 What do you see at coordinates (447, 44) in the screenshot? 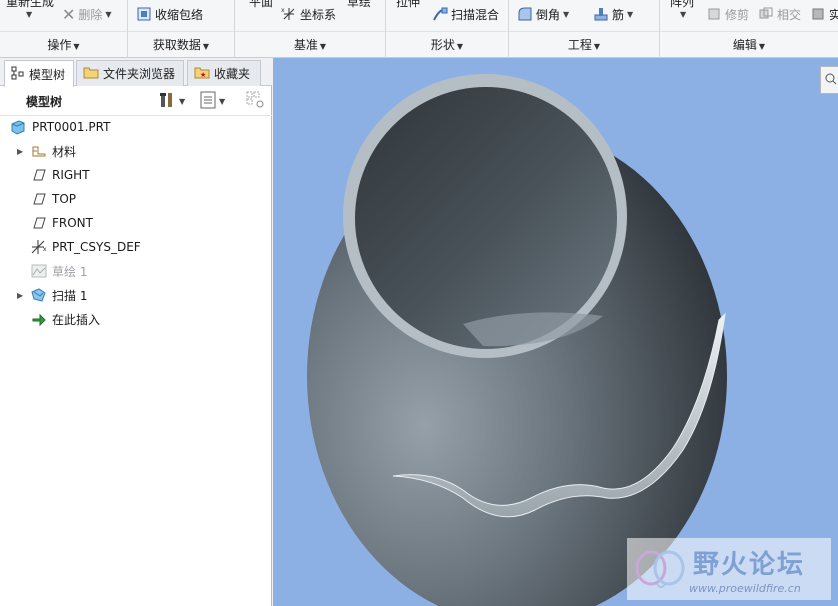
I see `group-label-shapes: 形状 ▼` at bounding box center [447, 44].